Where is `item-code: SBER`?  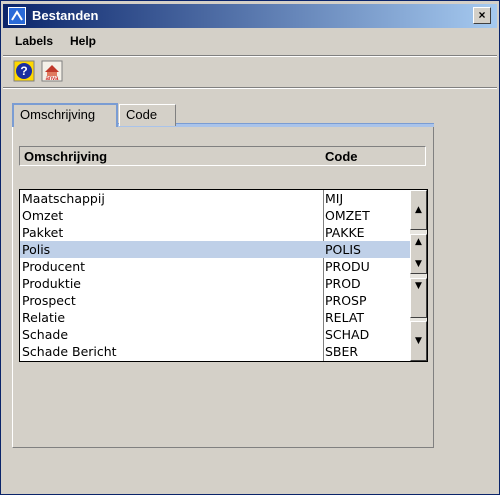 item-code: SBER is located at coordinates (342, 351).